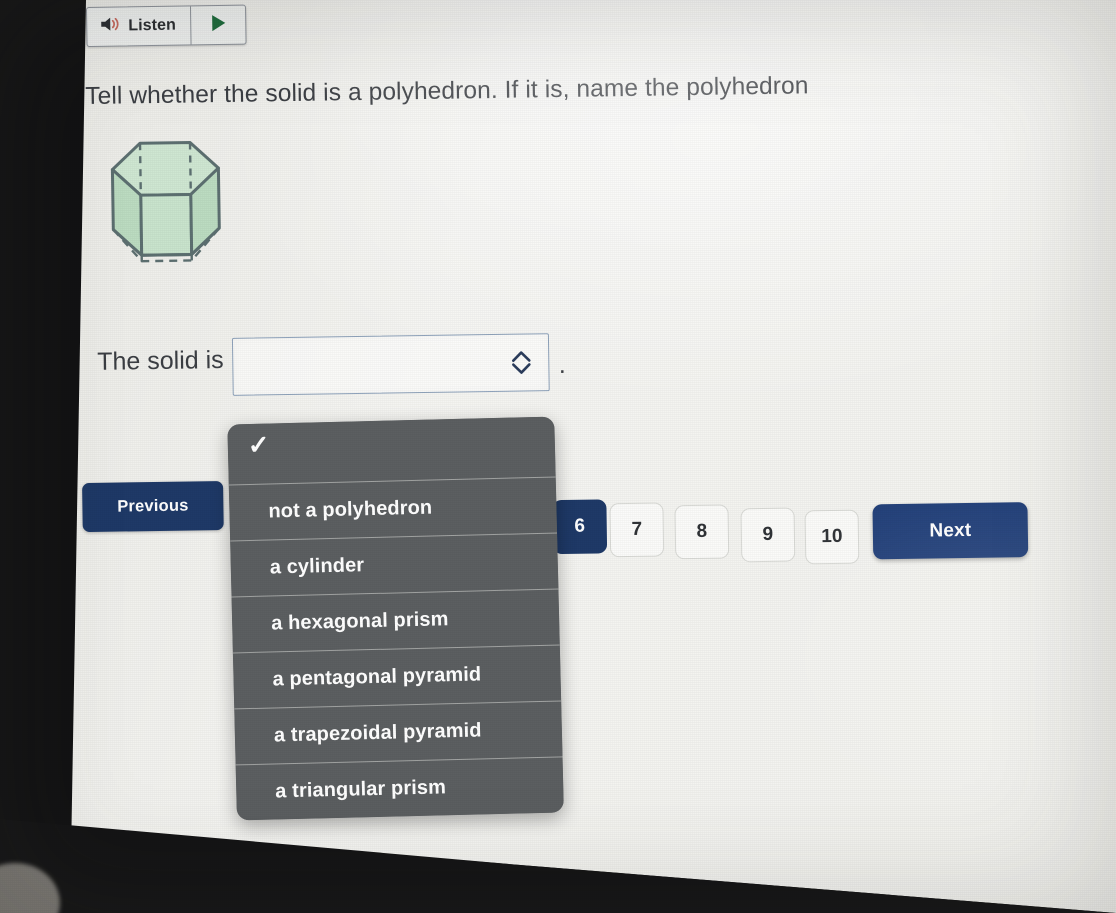 The image size is (1116, 913). I want to click on dropdown-option-a-hexagonal-prism: a hexagonal prism, so click(395, 620).